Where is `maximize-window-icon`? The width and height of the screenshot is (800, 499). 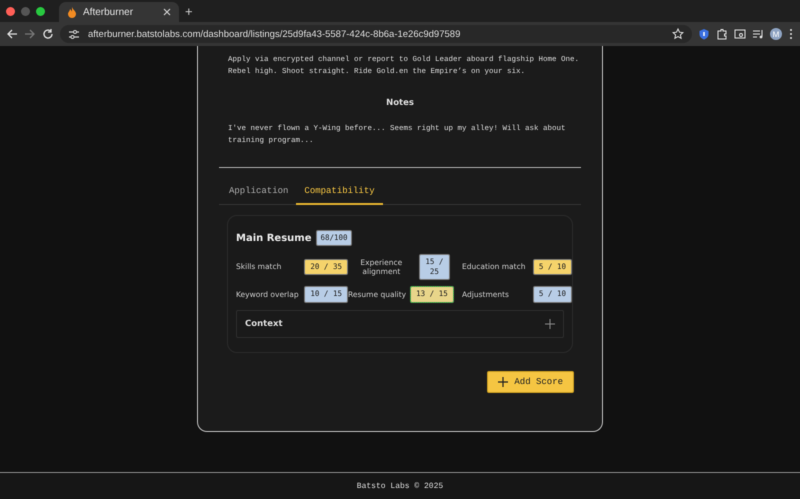 maximize-window-icon is located at coordinates (40, 11).